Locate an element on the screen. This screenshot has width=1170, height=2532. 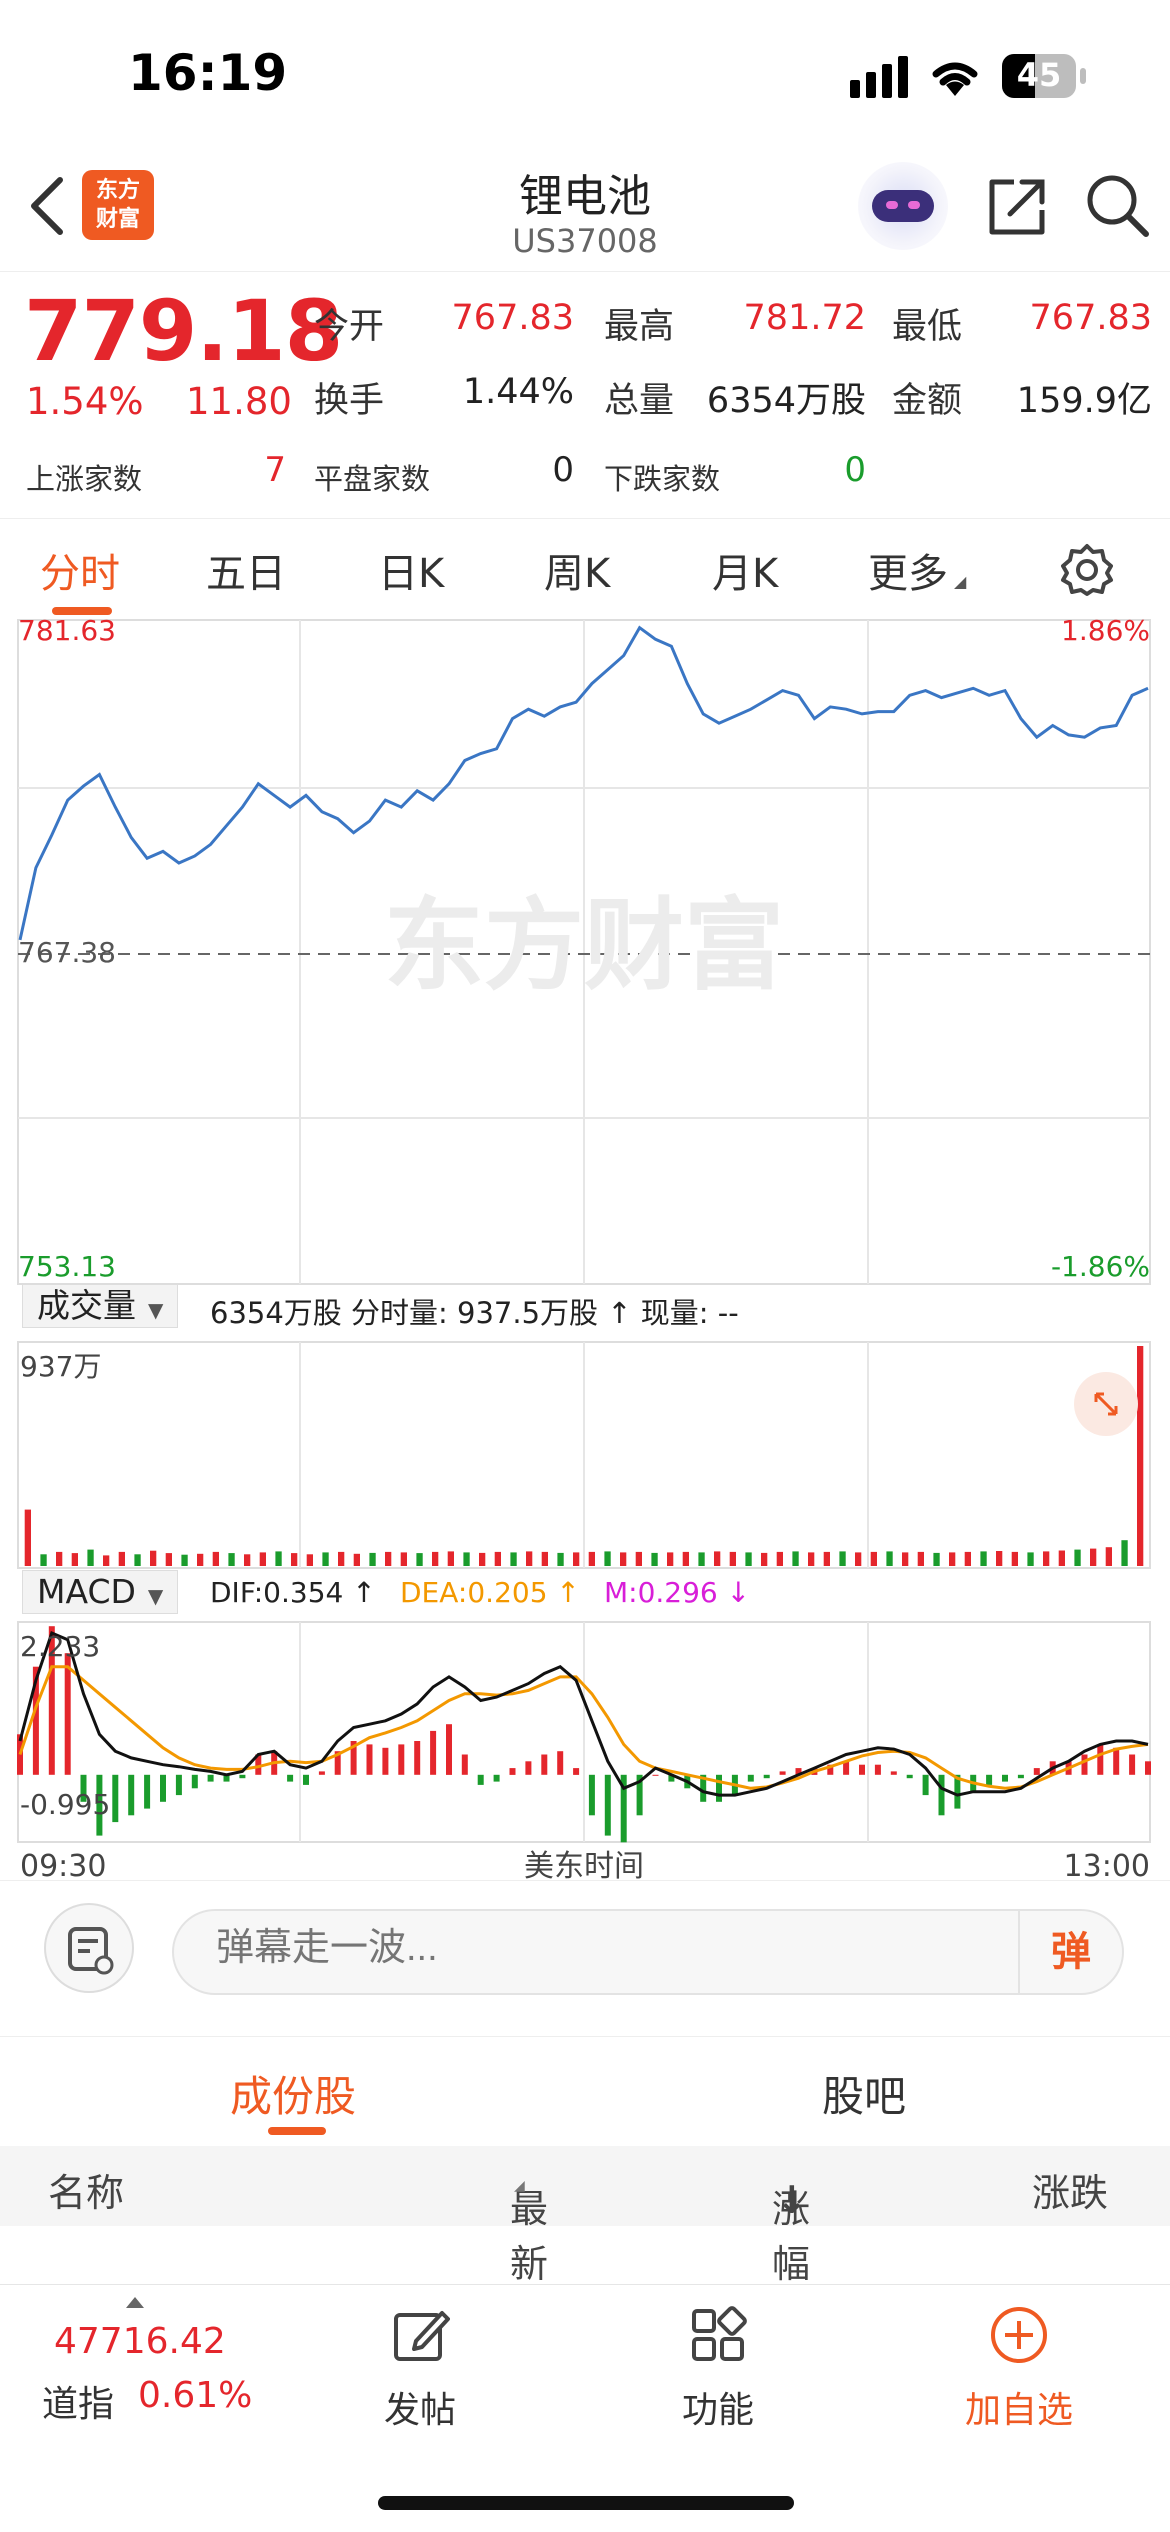
search-icon is located at coordinates (1118, 206).